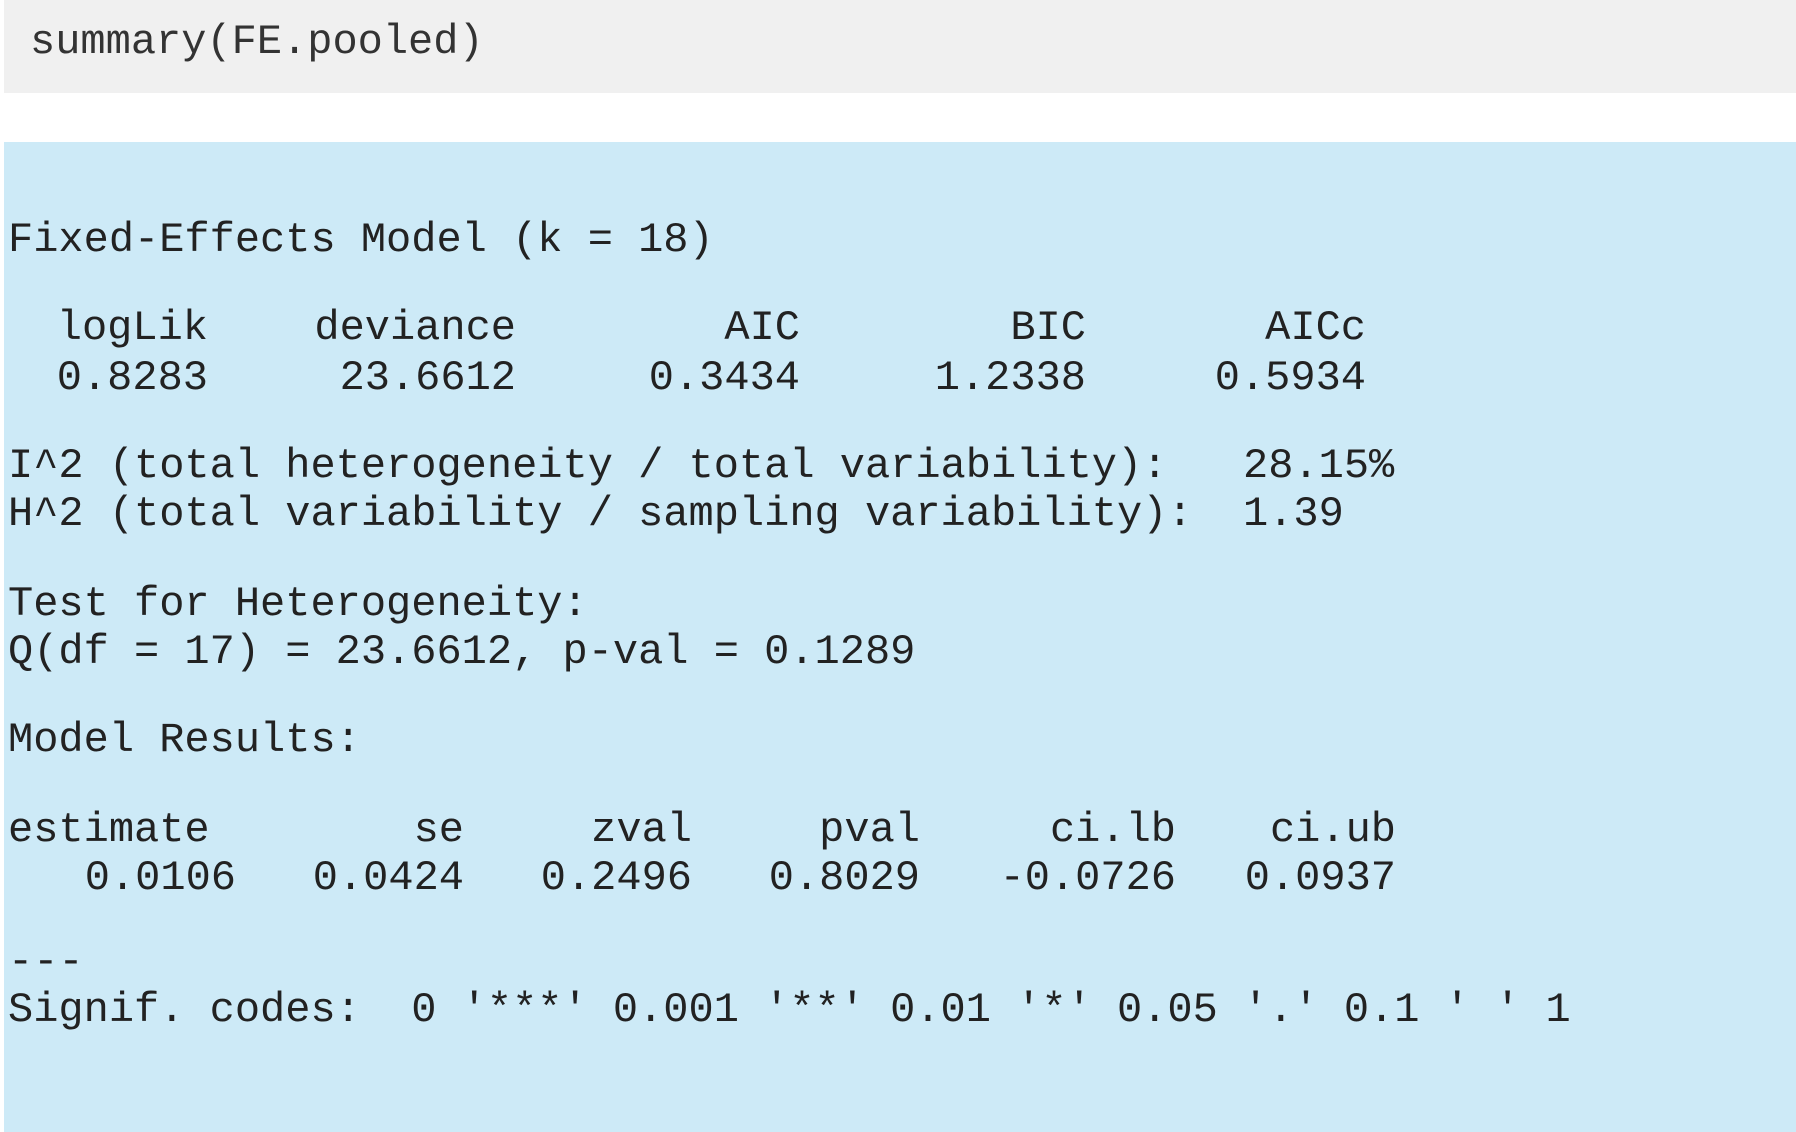  Describe the element at coordinates (762, 328) in the screenshot. I see `fit-header-aic: AIC` at that location.